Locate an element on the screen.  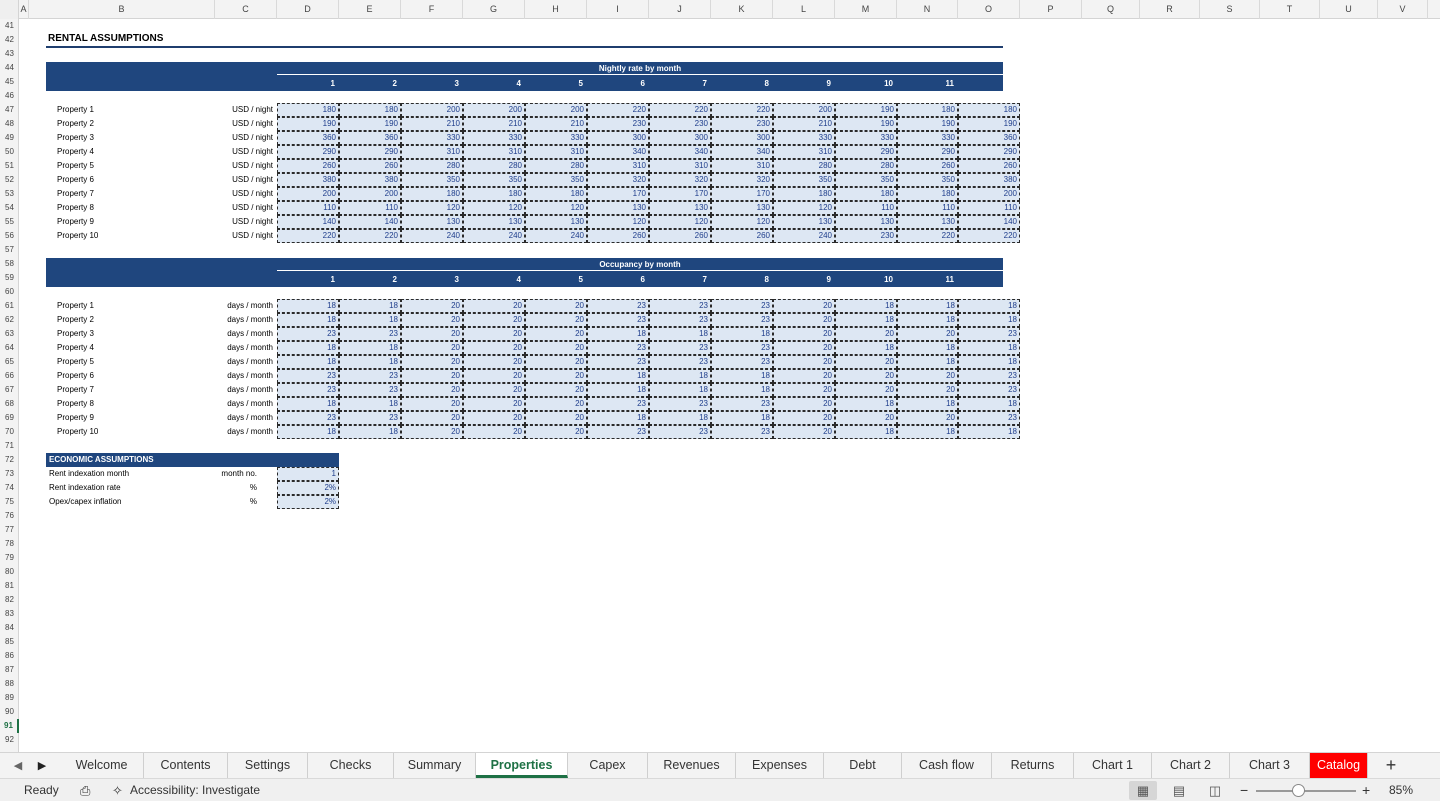
row-header-68: 68 is located at coordinates (9, 404).